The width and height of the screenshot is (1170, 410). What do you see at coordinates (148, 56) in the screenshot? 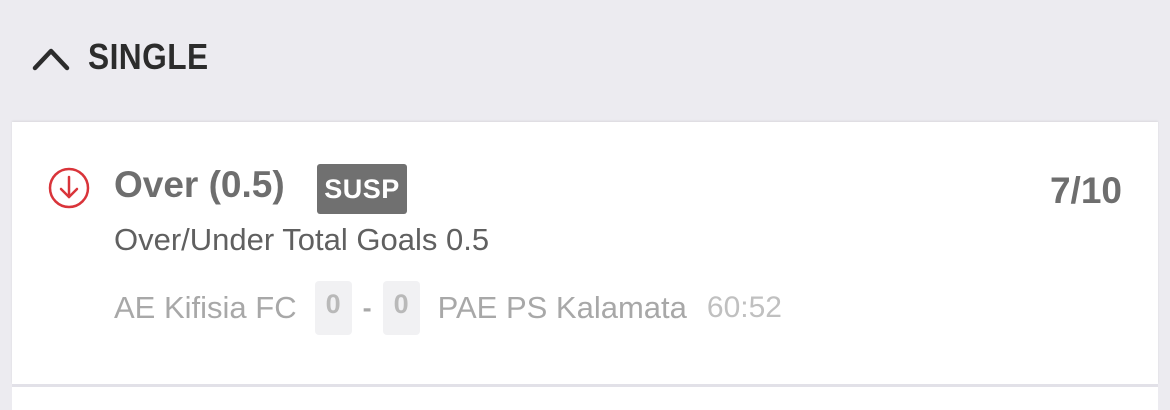
I see `section-title: SINGLE` at bounding box center [148, 56].